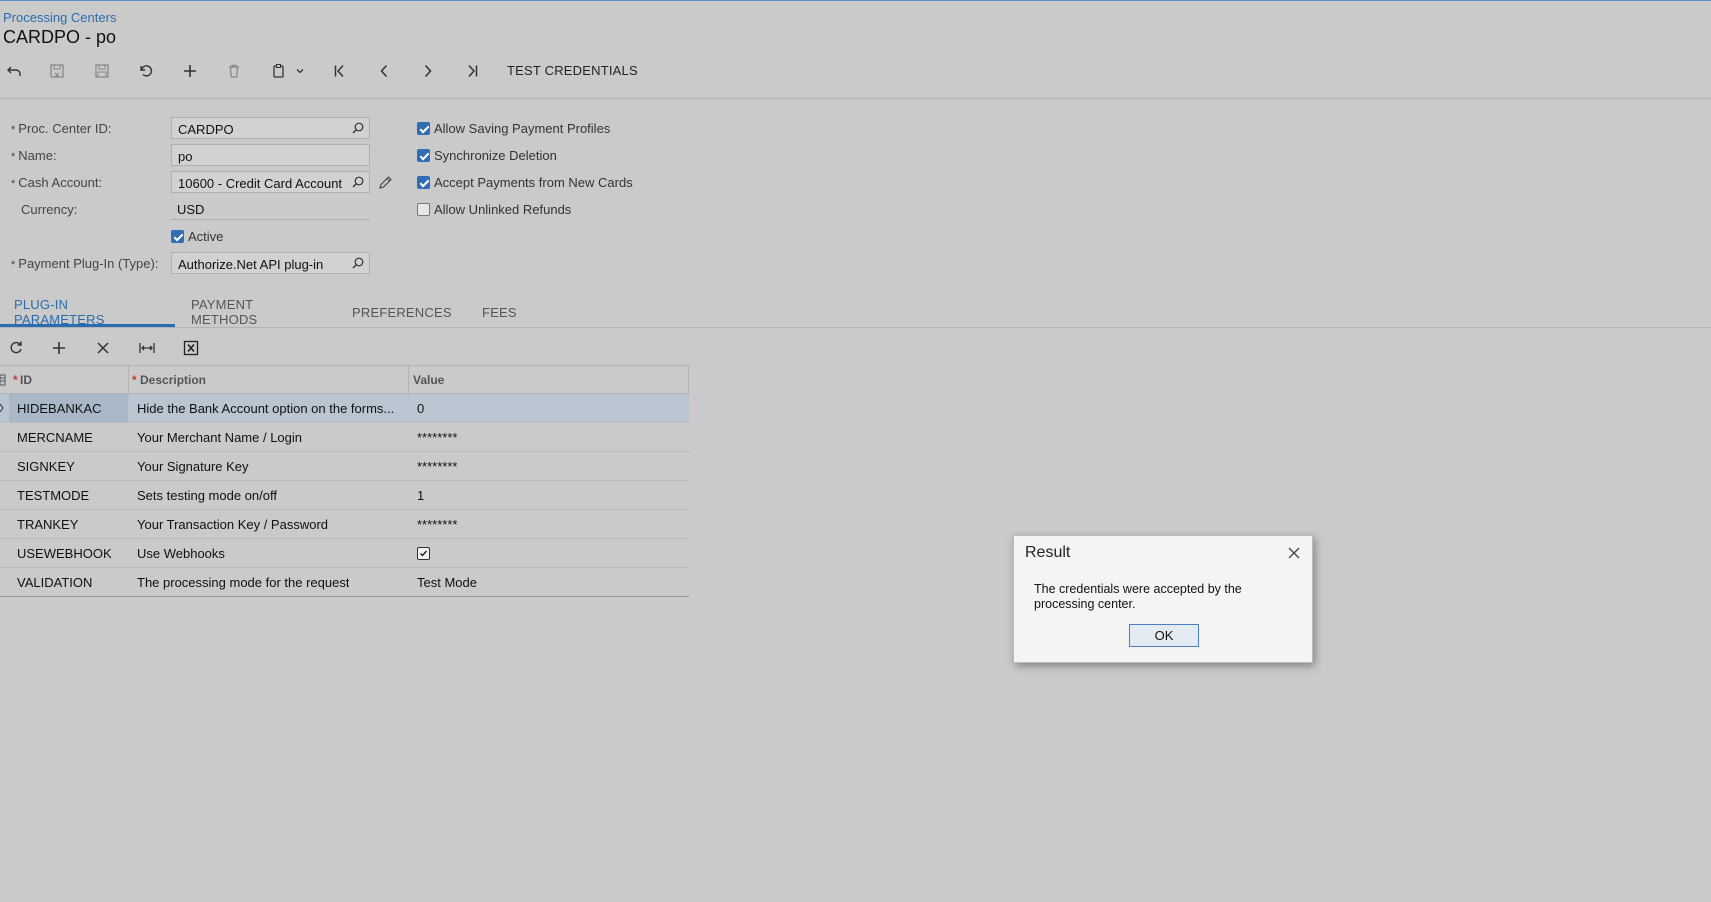 The image size is (1711, 902). What do you see at coordinates (533, 182) in the screenshot?
I see `accept-payments-new-cards-label: Accept Payments from New Cards` at bounding box center [533, 182].